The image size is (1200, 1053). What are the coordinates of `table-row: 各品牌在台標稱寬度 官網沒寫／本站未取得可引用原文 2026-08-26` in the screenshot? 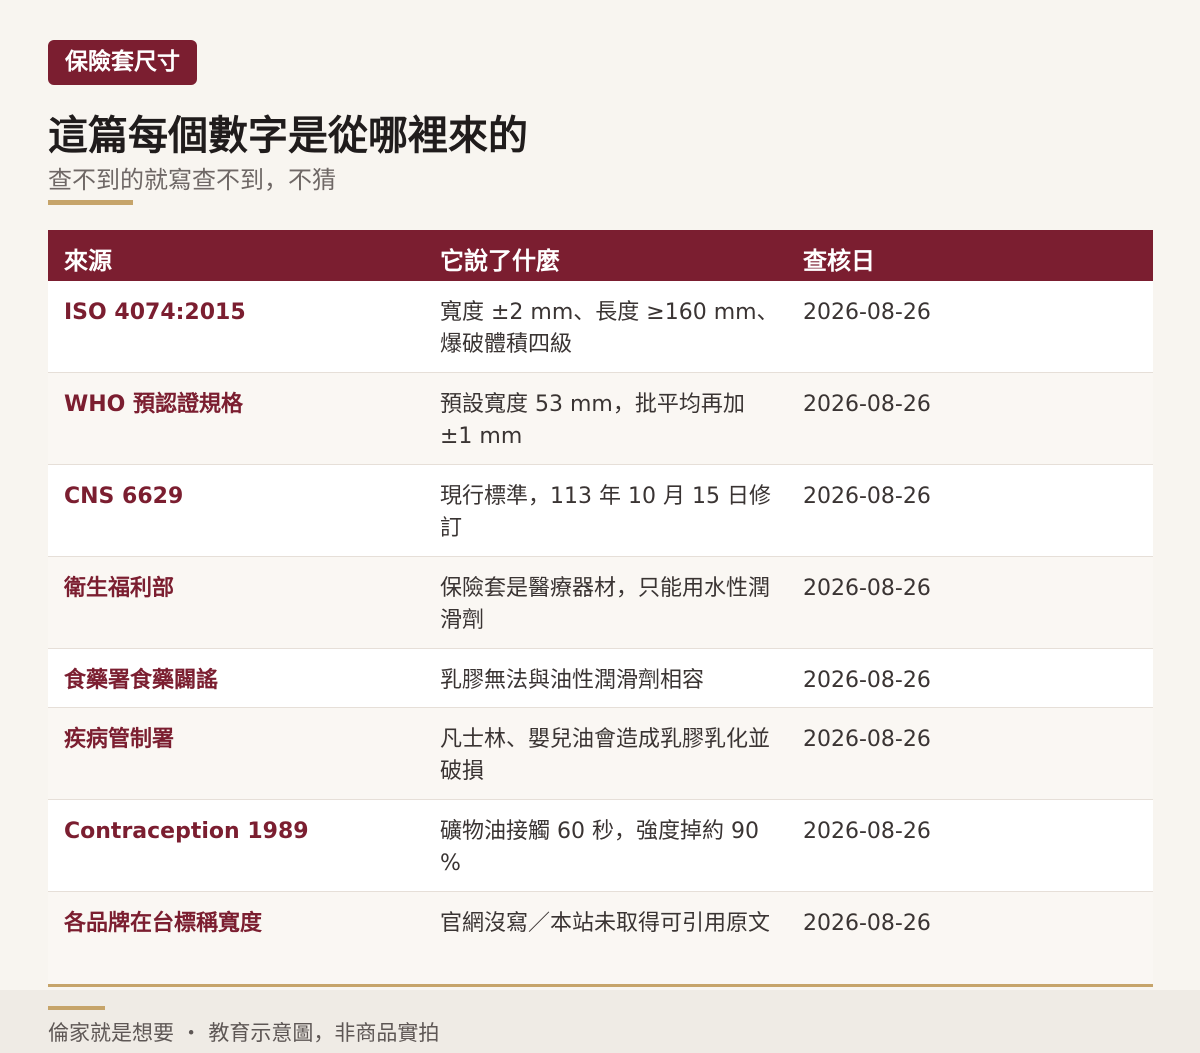 It's located at (600, 938).